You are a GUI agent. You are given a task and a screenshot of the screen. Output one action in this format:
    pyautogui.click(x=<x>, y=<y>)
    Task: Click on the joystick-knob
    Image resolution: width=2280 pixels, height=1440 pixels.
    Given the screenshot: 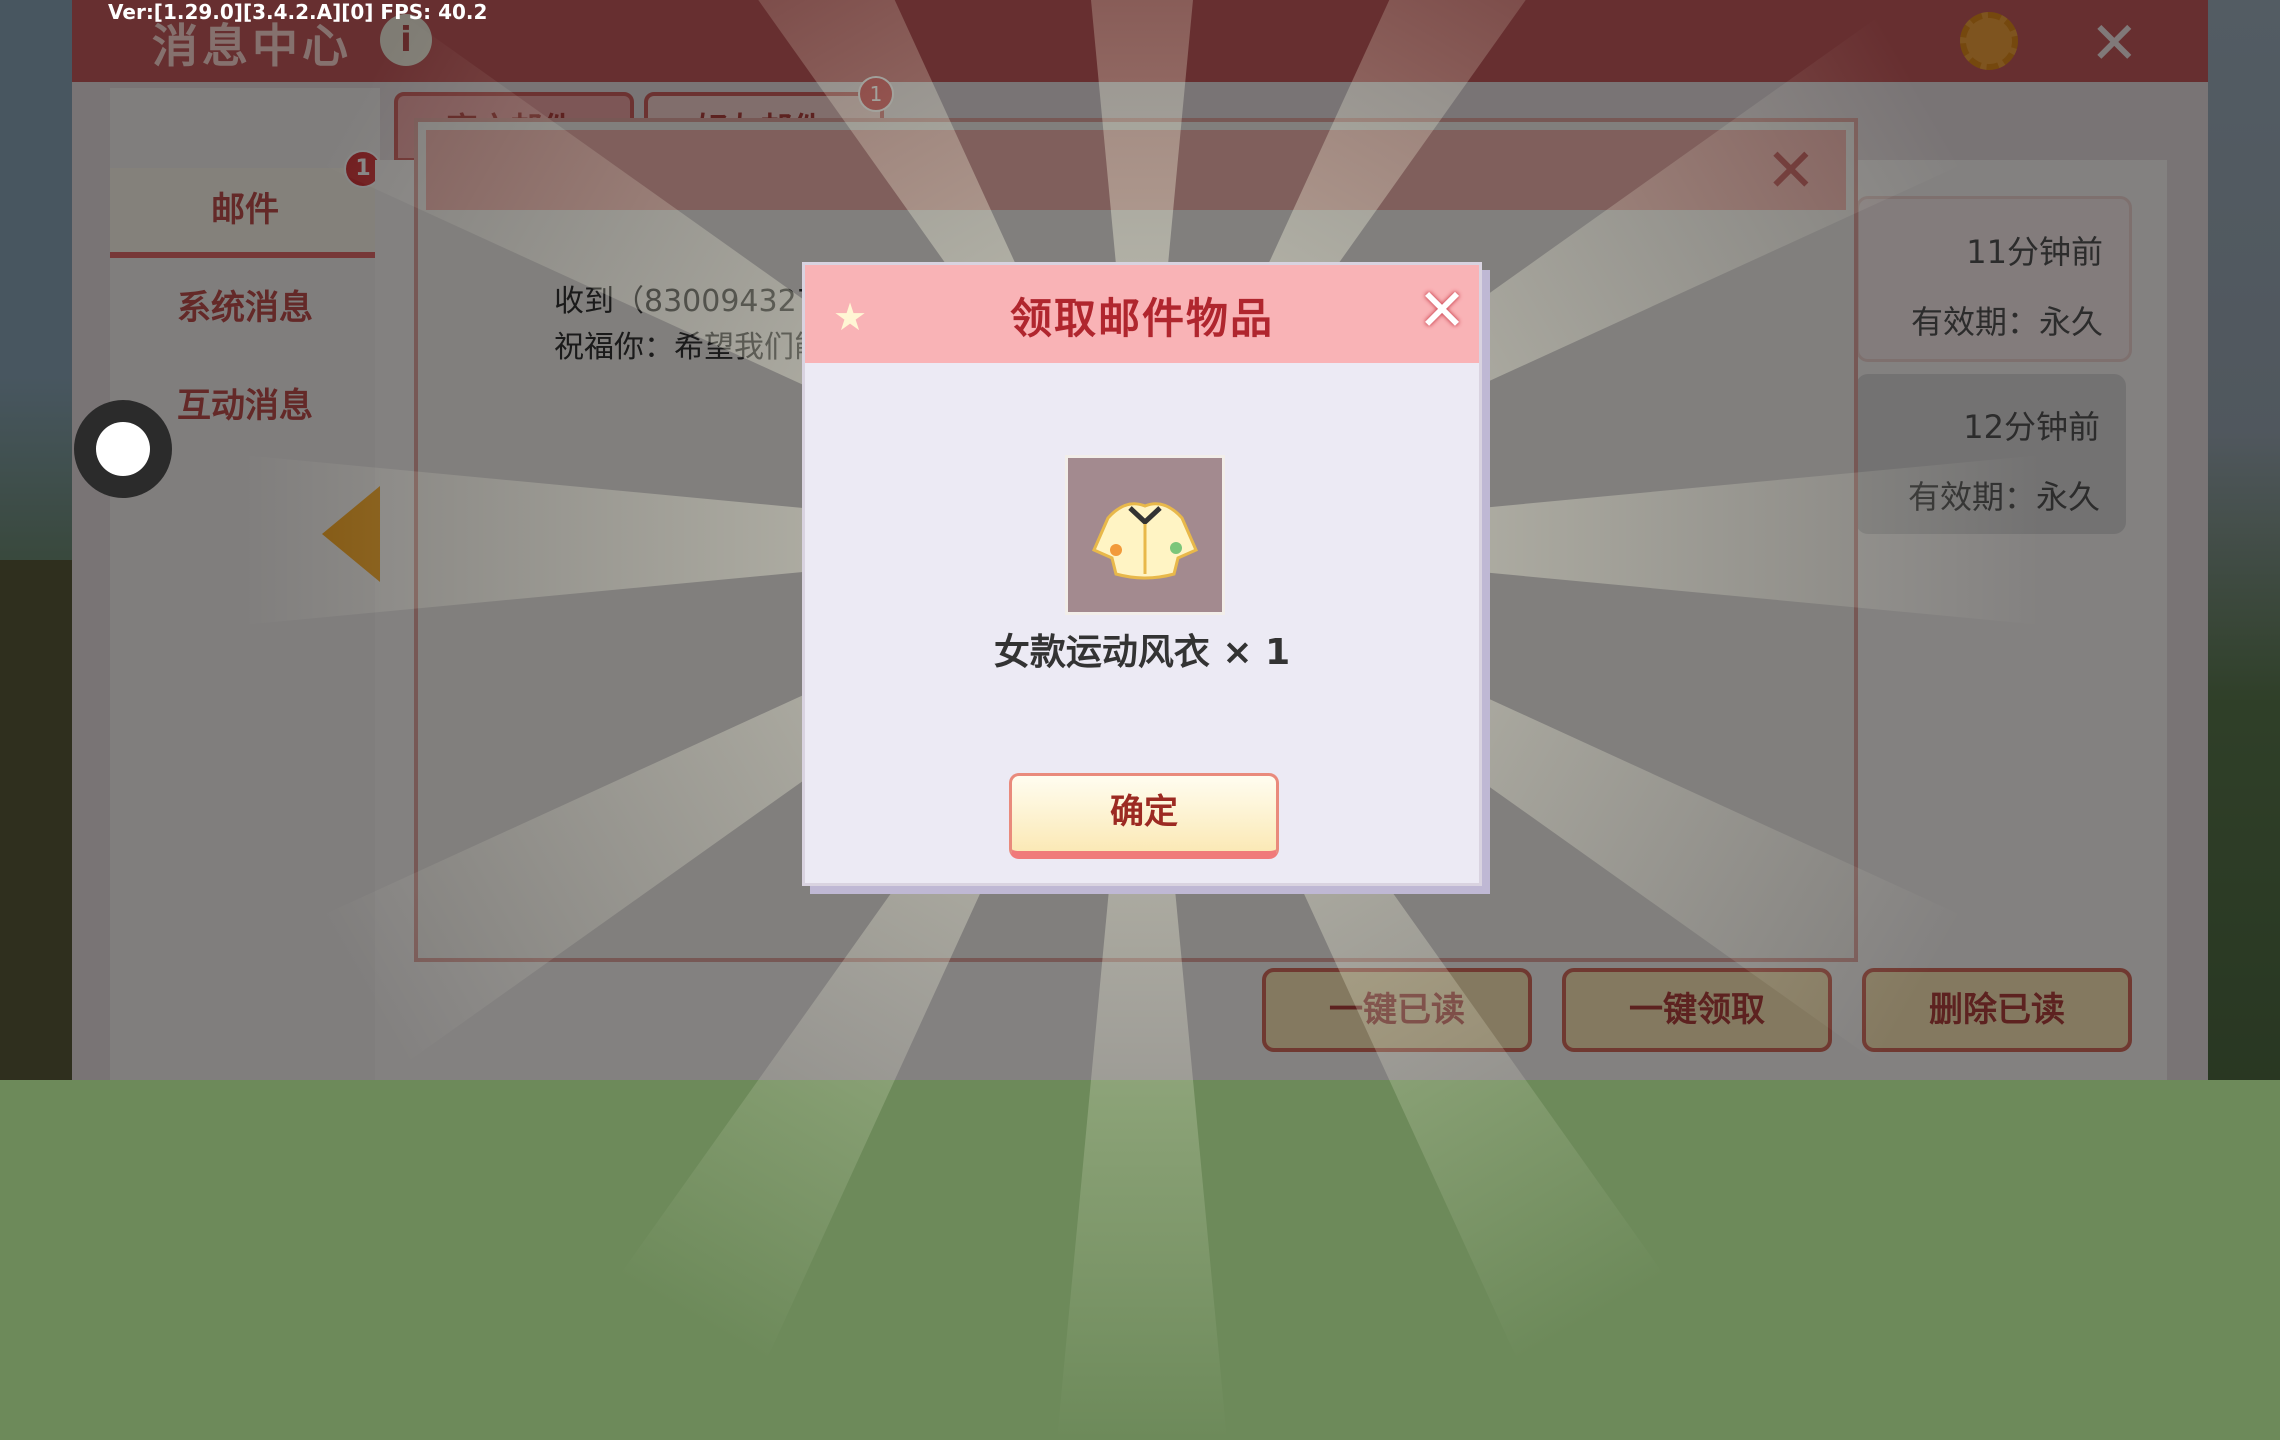 What is the action you would take?
    pyautogui.click(x=123, y=449)
    